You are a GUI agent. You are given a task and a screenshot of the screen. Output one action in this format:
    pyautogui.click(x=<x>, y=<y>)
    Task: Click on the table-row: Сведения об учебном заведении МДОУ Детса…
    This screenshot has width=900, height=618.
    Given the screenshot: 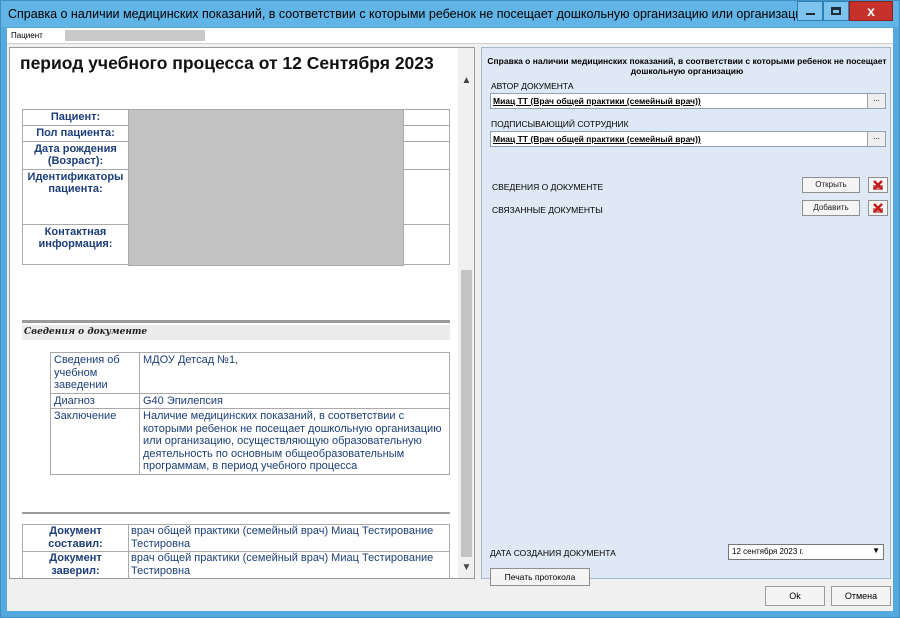 What is the action you would take?
    pyautogui.click(x=250, y=373)
    